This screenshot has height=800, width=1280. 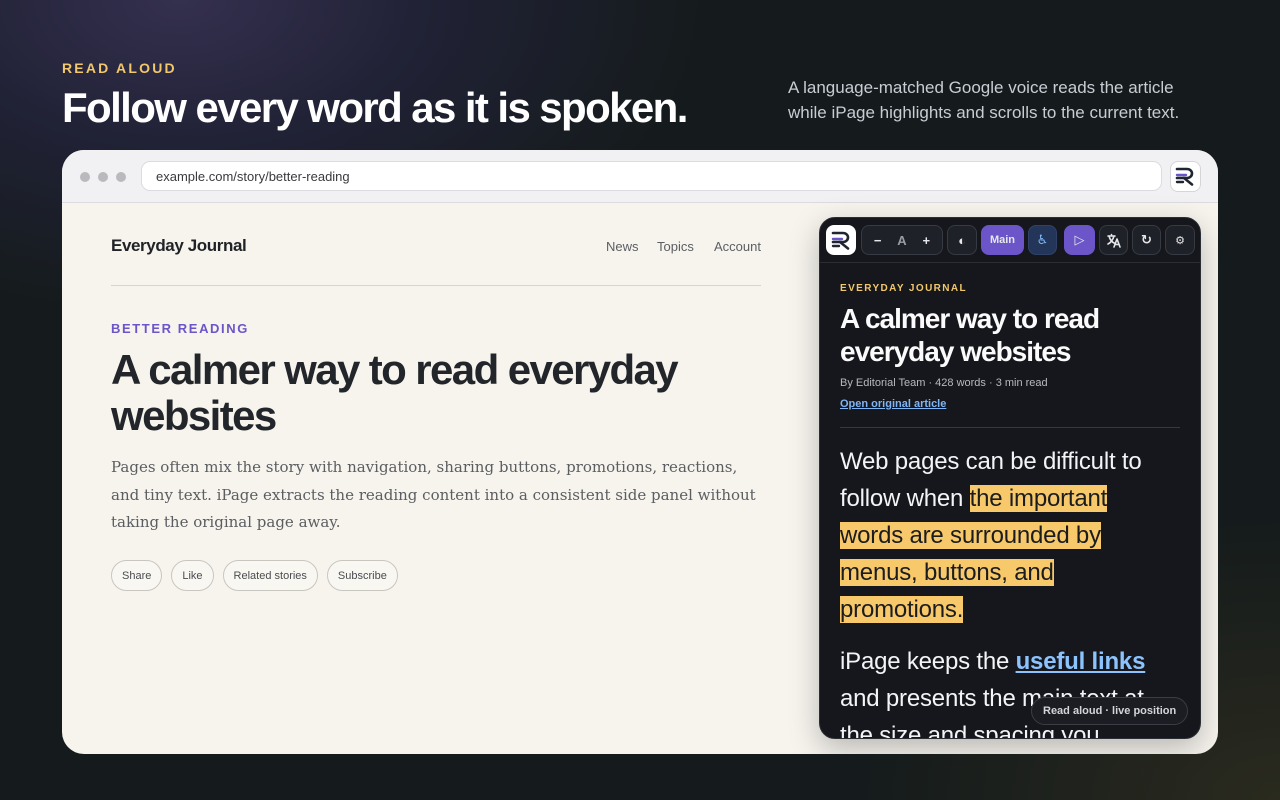 What do you see at coordinates (893, 404) in the screenshot?
I see `open-original-link: Open original article` at bounding box center [893, 404].